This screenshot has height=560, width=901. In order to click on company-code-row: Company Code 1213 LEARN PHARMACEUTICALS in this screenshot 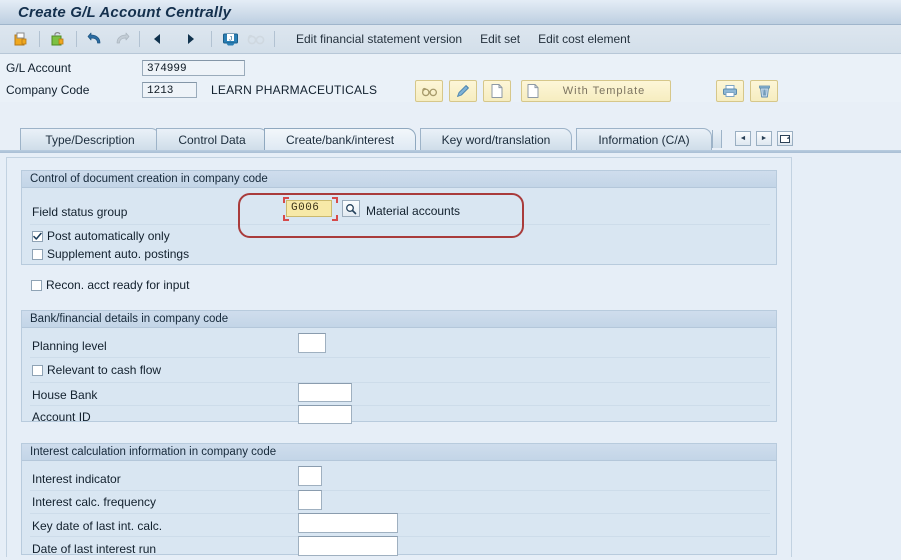, I will do `click(191, 90)`.